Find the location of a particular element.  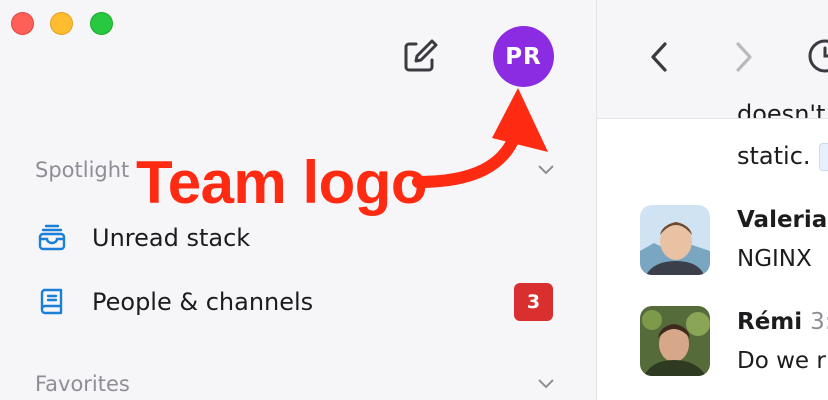

zoom-window-button is located at coordinates (101, 23).